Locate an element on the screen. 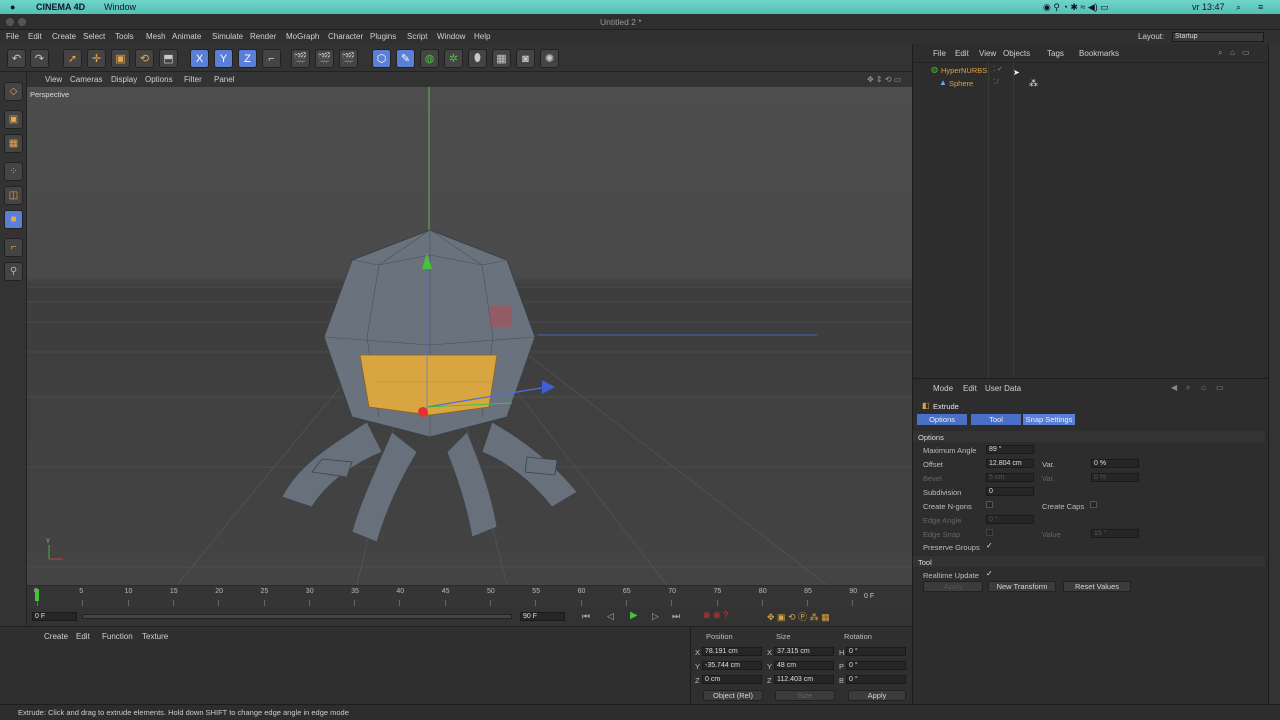 The width and height of the screenshot is (1280, 720). subdivision-field: 0 is located at coordinates (1010, 491).